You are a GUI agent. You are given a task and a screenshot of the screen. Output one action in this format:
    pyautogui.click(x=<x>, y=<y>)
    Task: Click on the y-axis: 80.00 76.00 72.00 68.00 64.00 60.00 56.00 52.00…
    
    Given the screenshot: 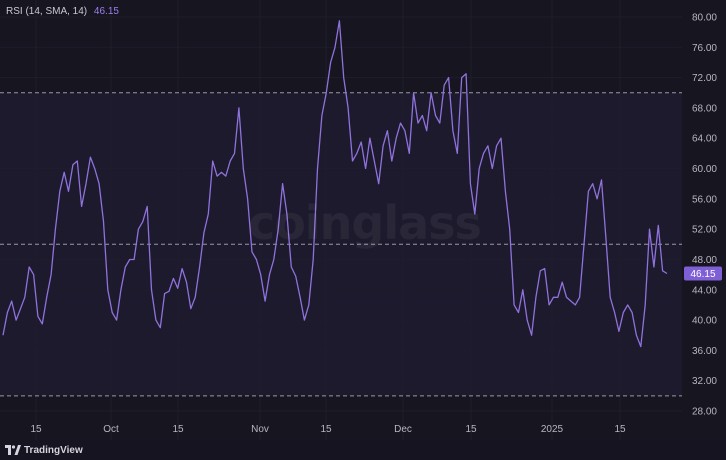 What is the action you would take?
    pyautogui.click(x=704, y=215)
    